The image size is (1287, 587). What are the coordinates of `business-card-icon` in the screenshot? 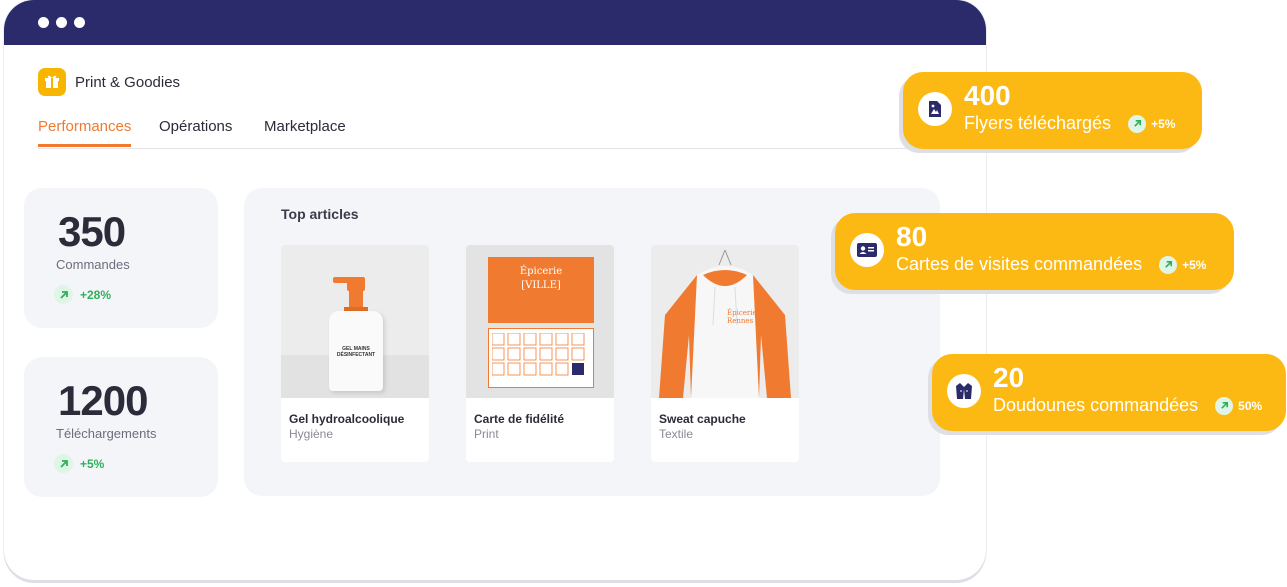 It's located at (867, 250).